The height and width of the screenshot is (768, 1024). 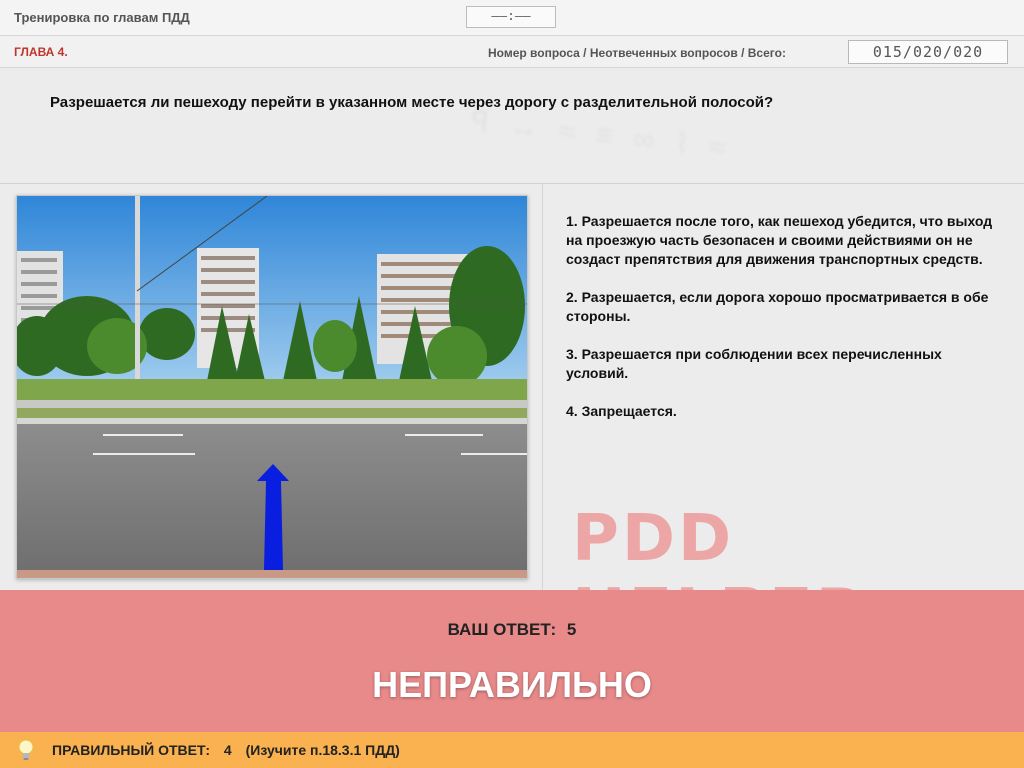 I want to click on study-hint: (Изучите п.18.3.1 ПДД), so click(x=322, y=750).